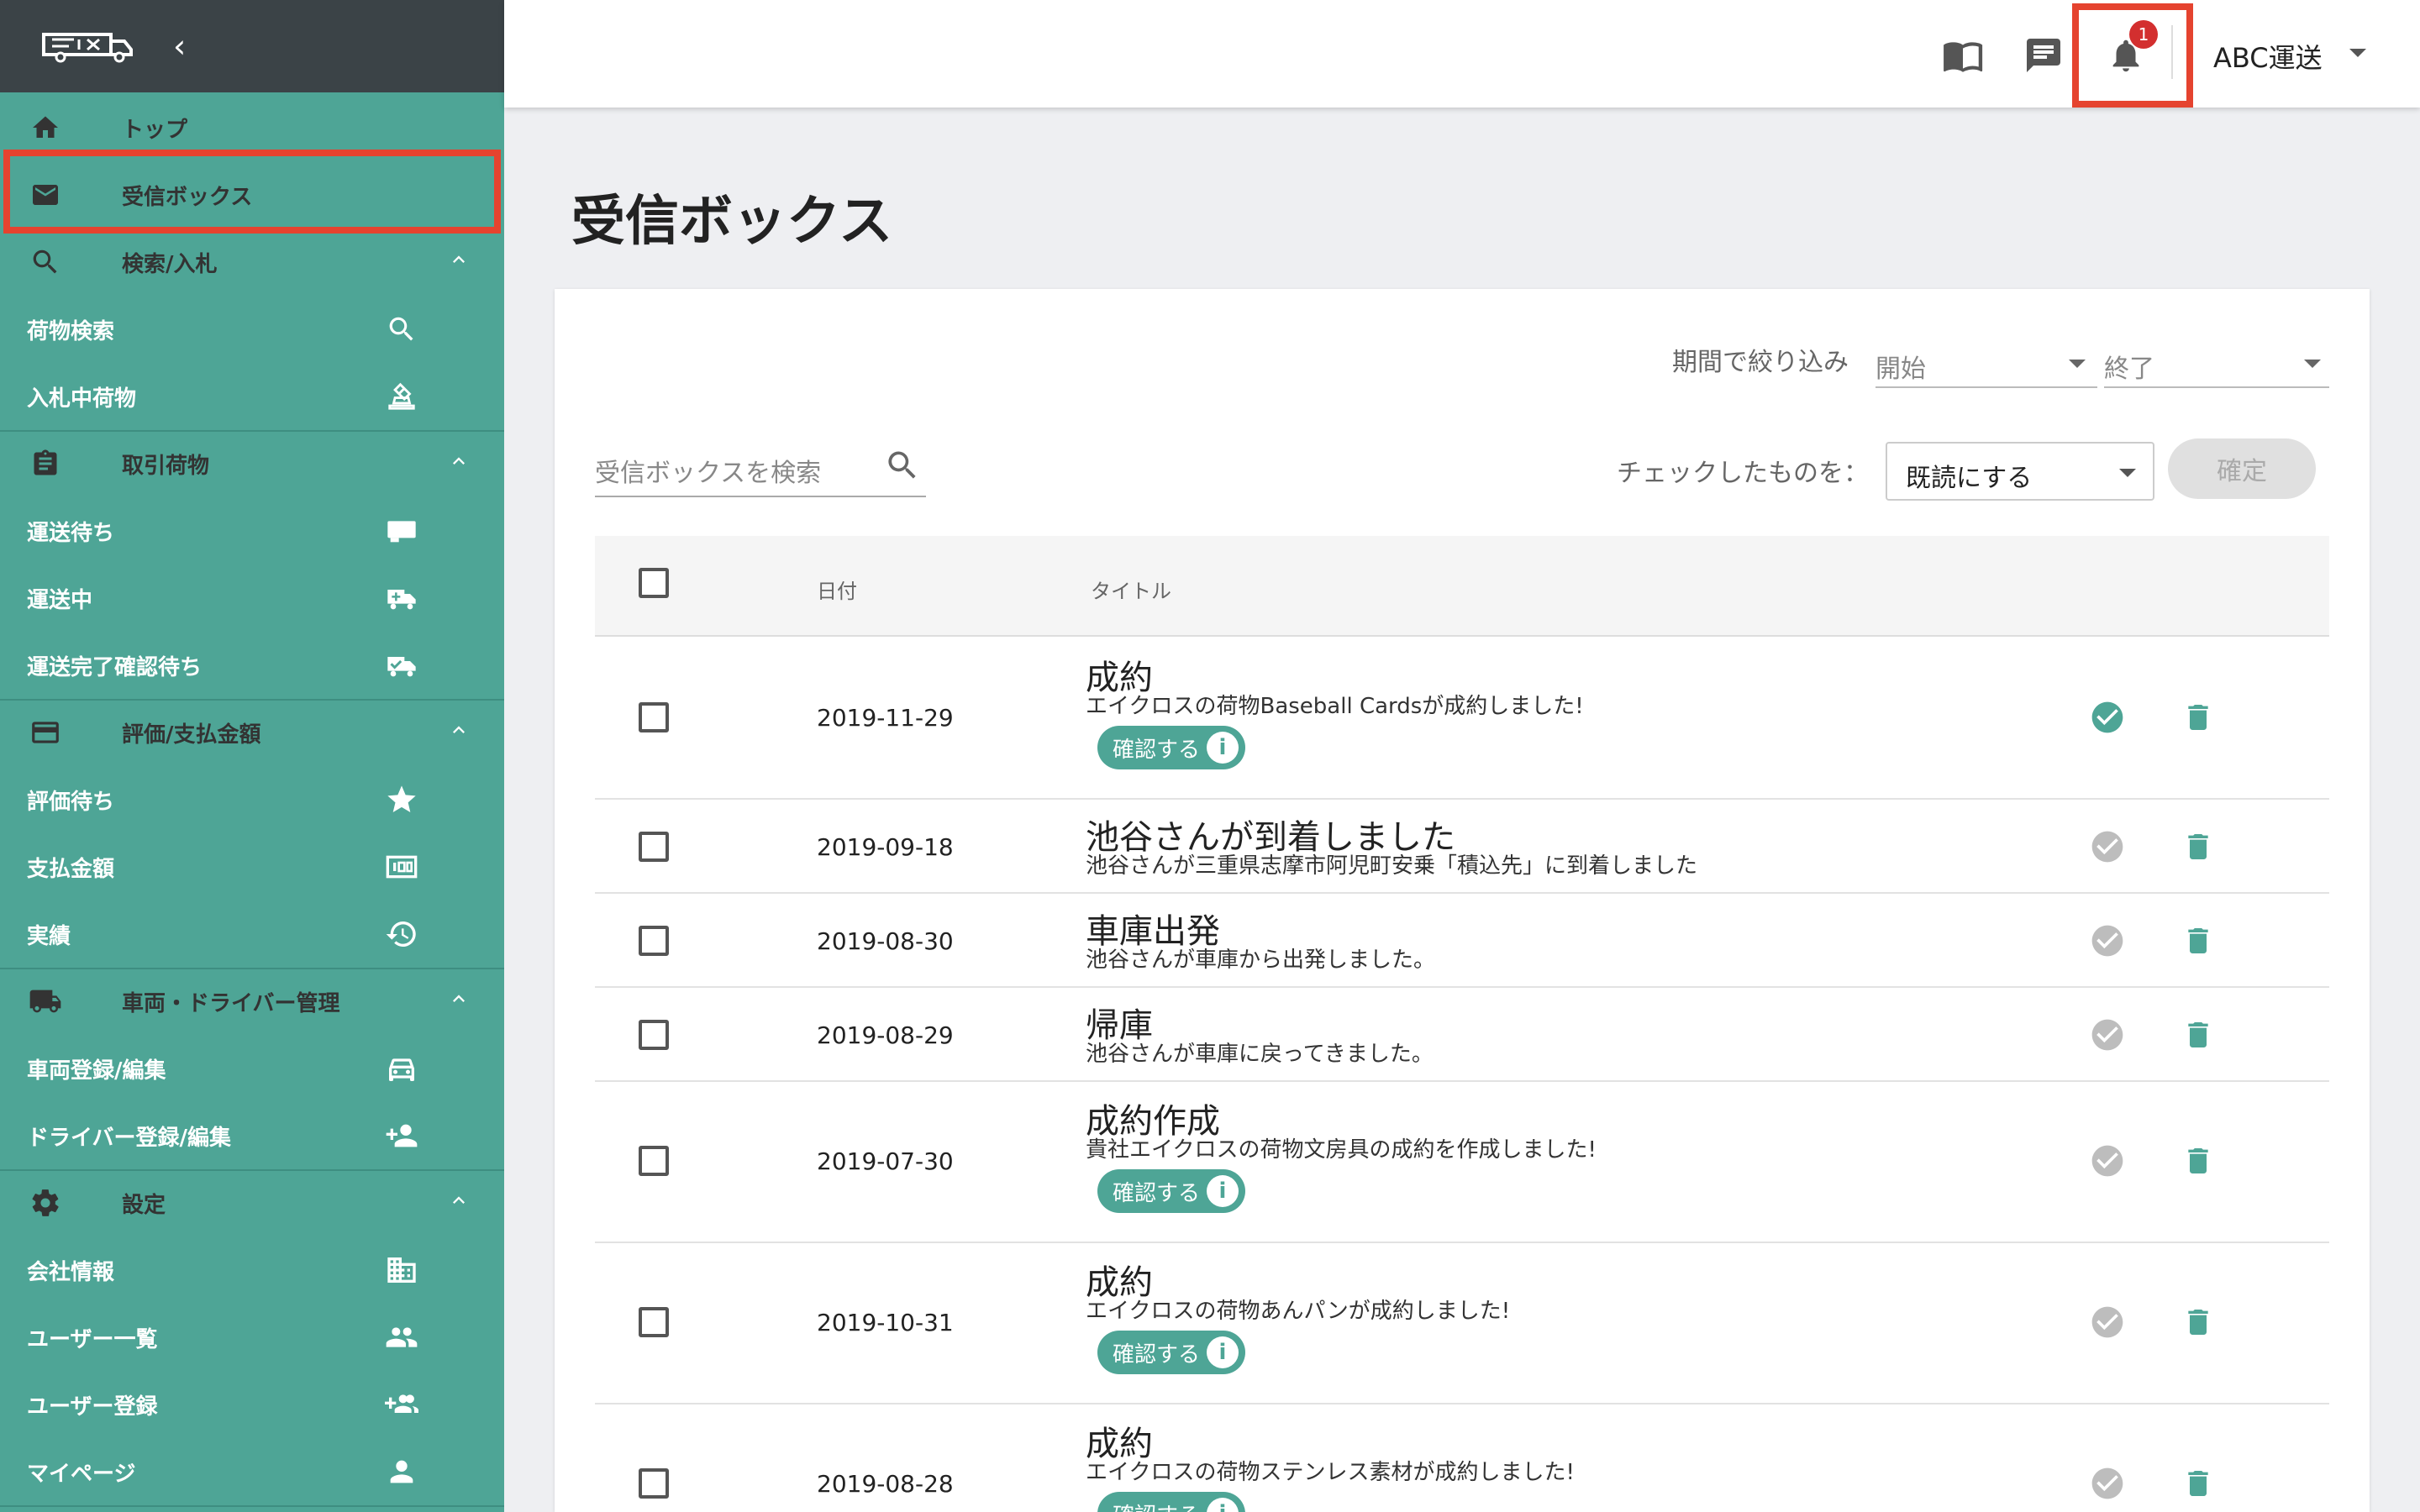  I want to click on truck-icon, so click(45, 1001).